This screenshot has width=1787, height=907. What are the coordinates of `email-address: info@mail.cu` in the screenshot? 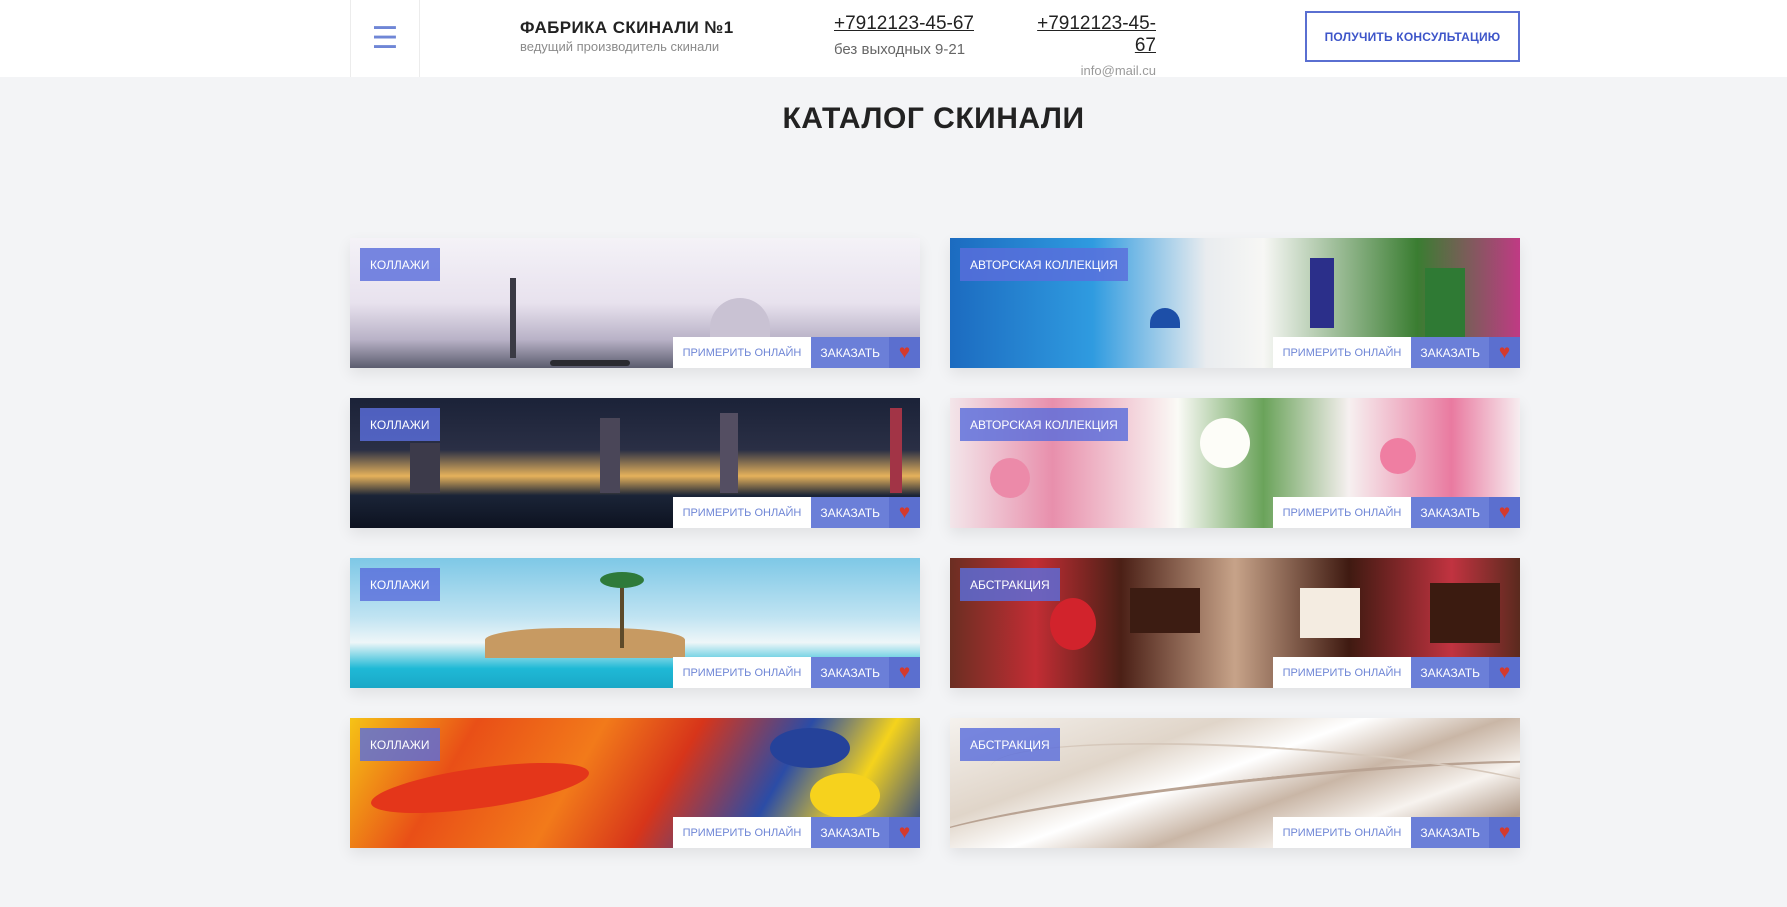 It's located at (1087, 70).